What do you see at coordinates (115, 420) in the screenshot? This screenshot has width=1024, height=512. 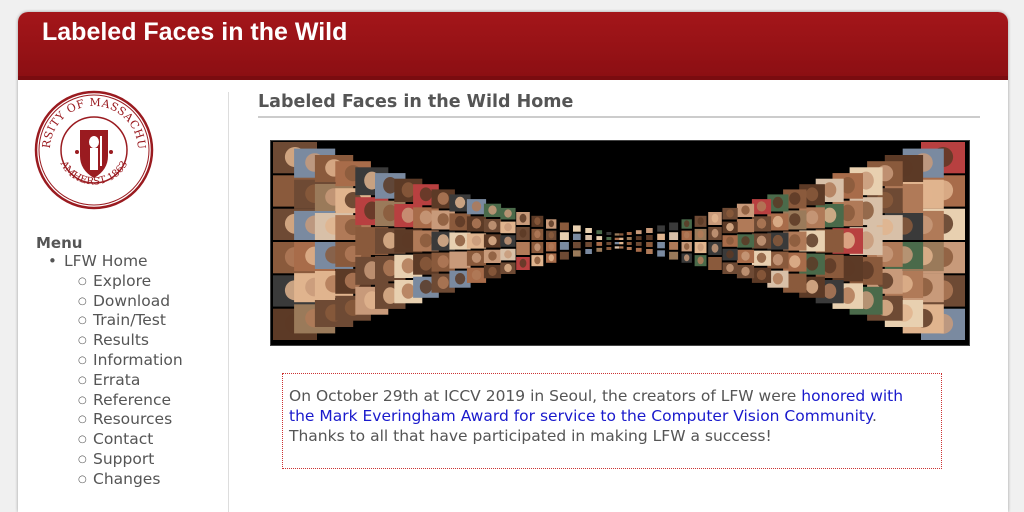 I see `menu-item-resources: Resources` at bounding box center [115, 420].